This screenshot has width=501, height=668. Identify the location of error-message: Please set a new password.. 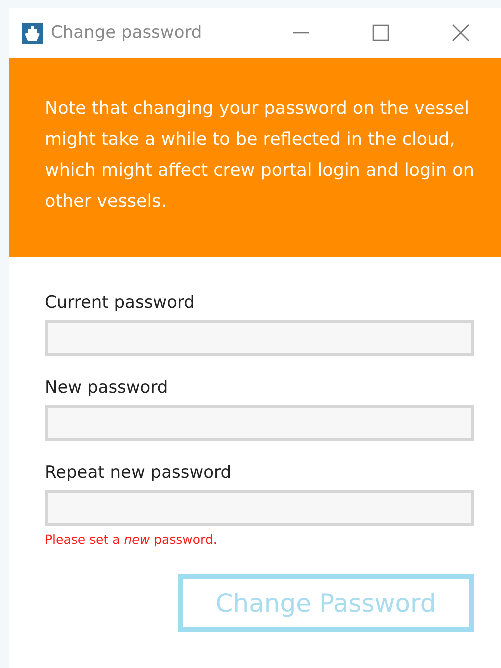
(131, 539).